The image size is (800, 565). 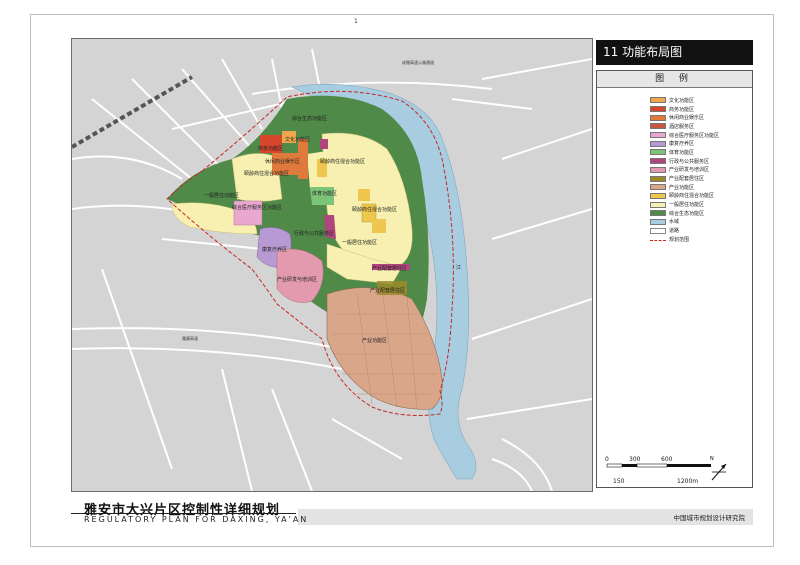 I want to click on legend-label: 休闲商业娱乐区, so click(x=687, y=118).